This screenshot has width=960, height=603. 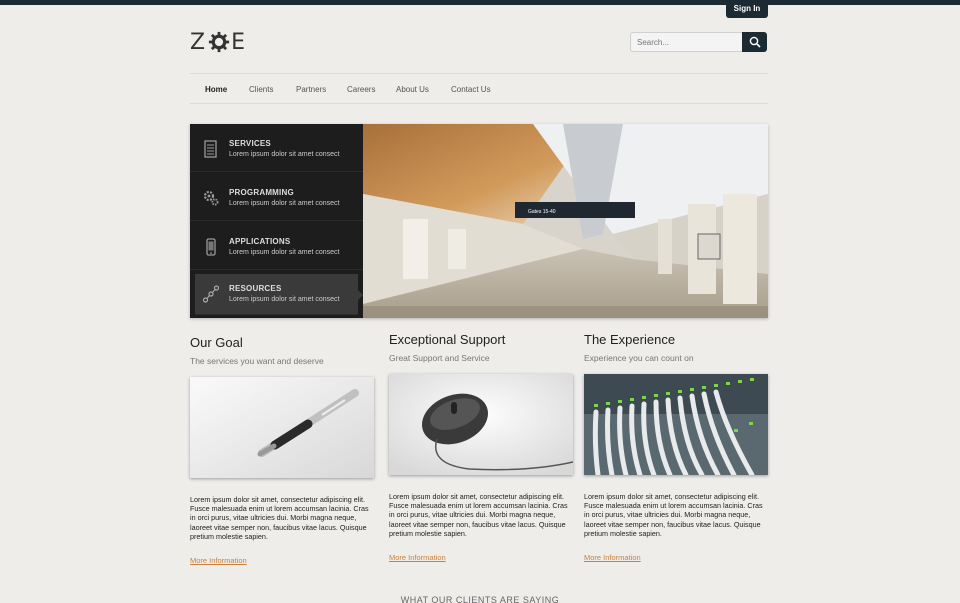 I want to click on sign-in-button: Sign In, so click(x=747, y=9).